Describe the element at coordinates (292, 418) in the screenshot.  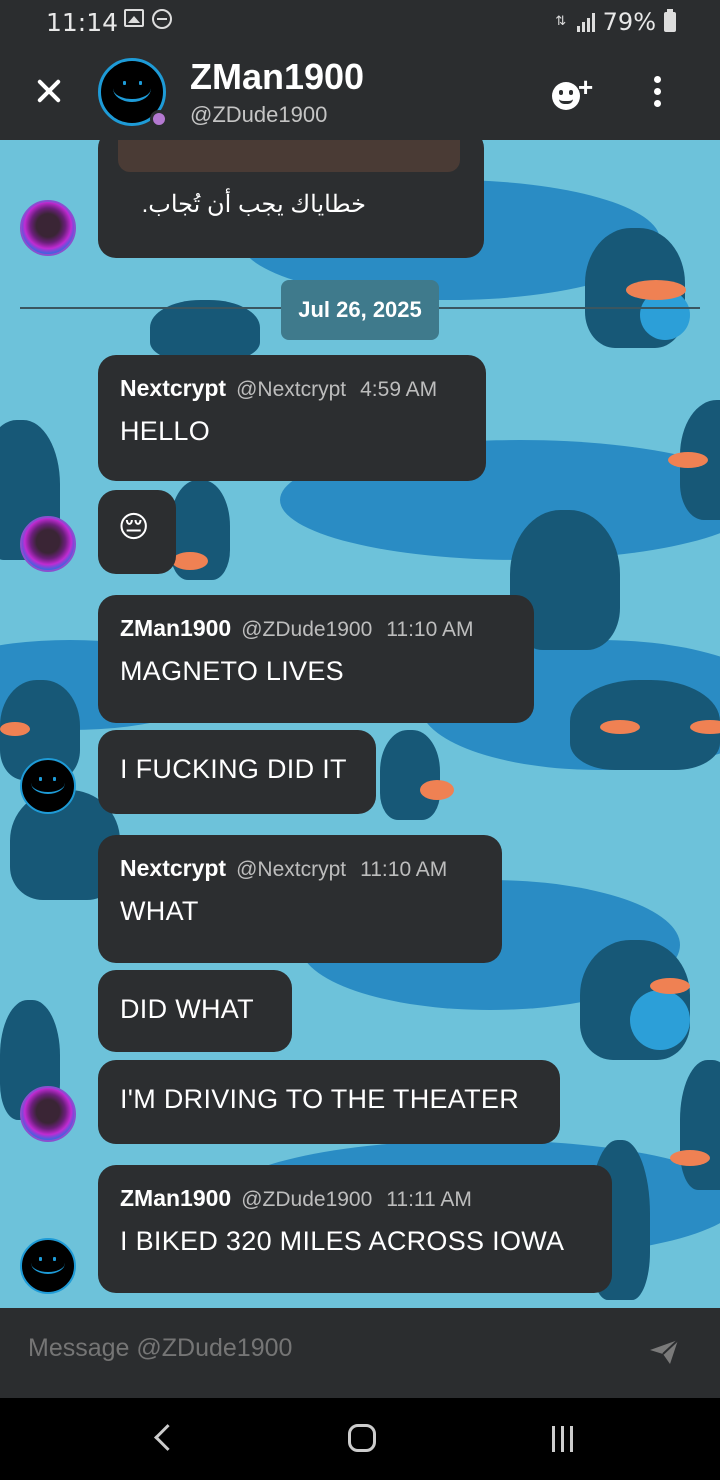
I see `message-bubble: Nextcrypt @Nextcrypt 4:59 AM HELLO` at that location.